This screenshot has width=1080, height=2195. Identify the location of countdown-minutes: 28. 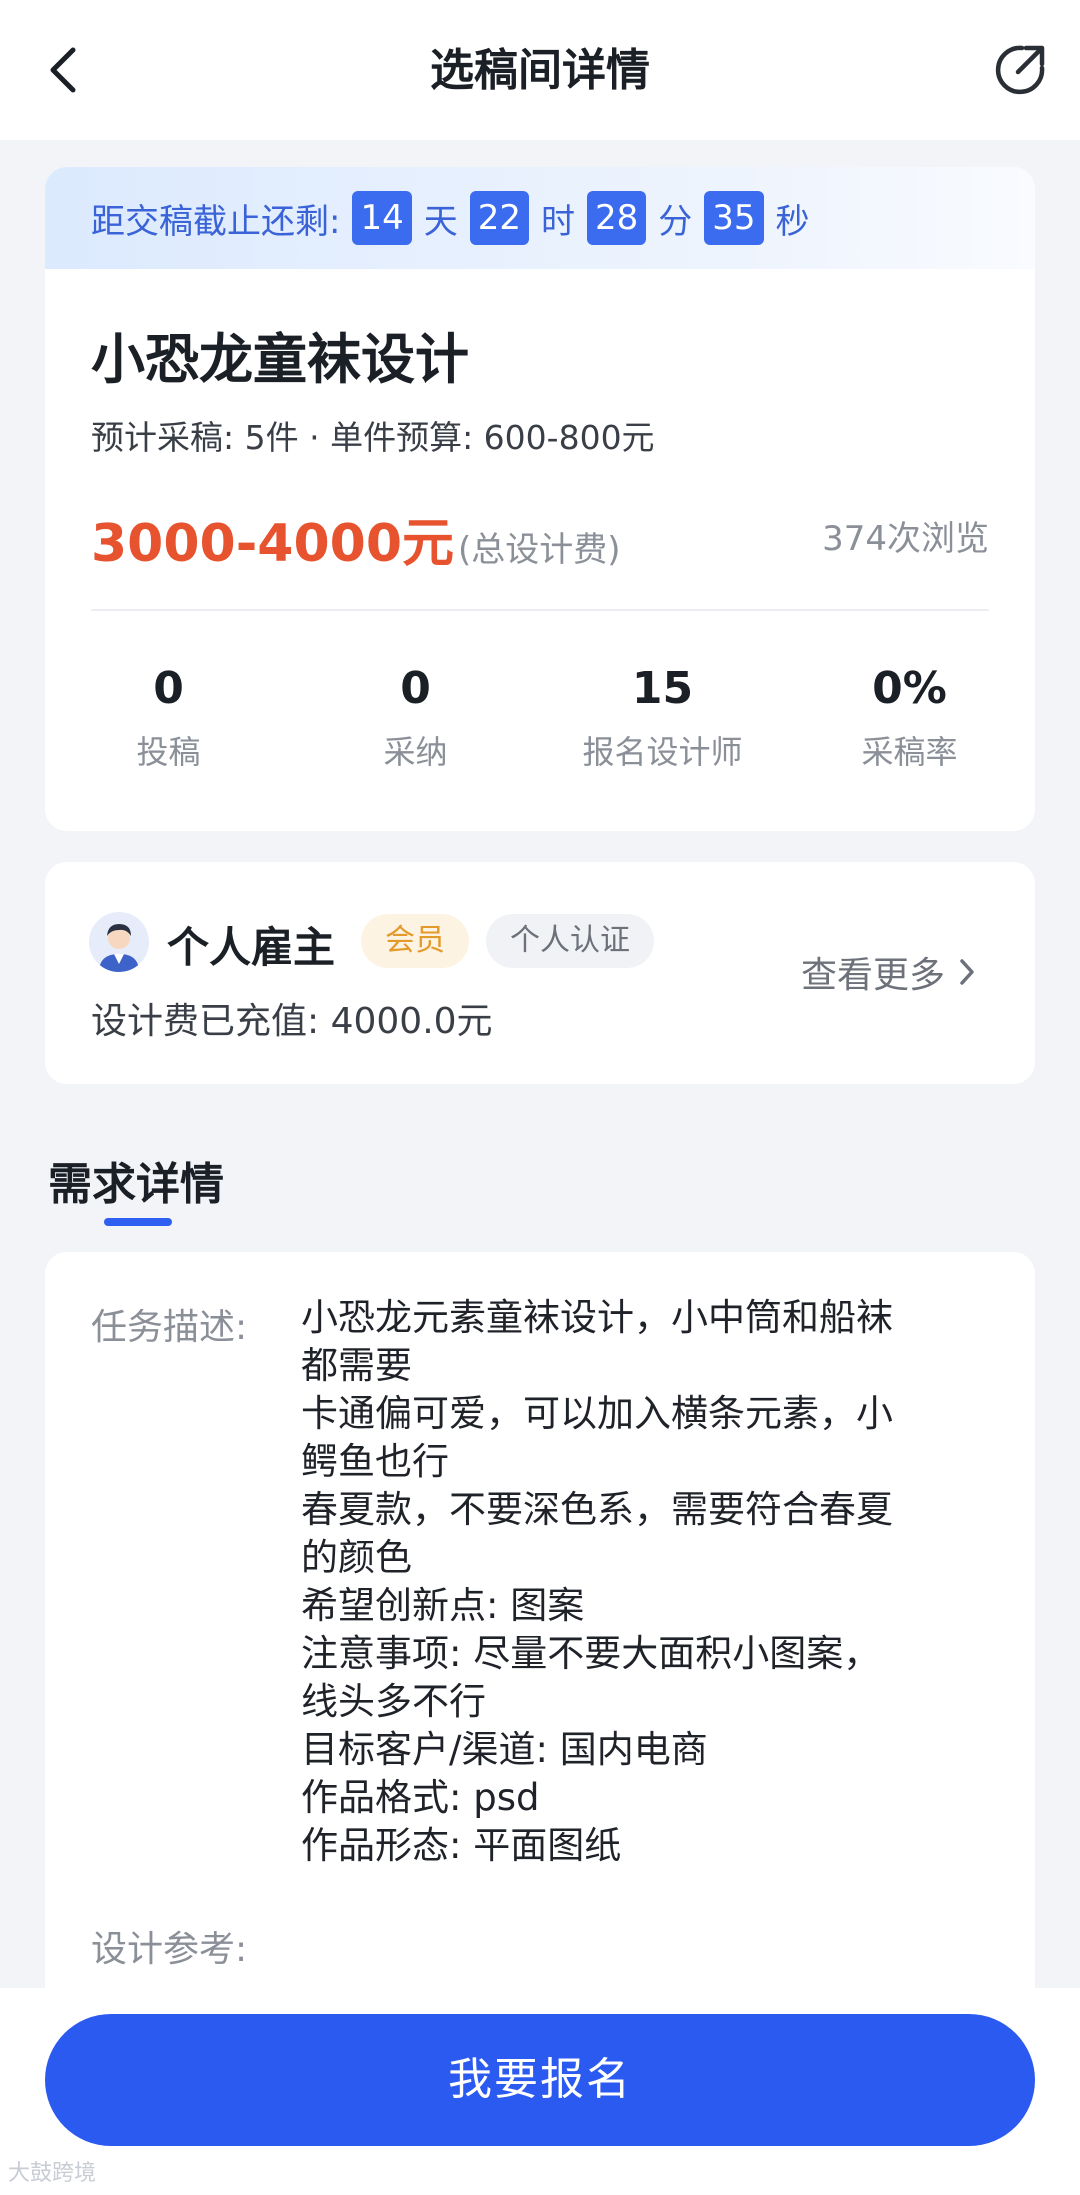
(617, 218).